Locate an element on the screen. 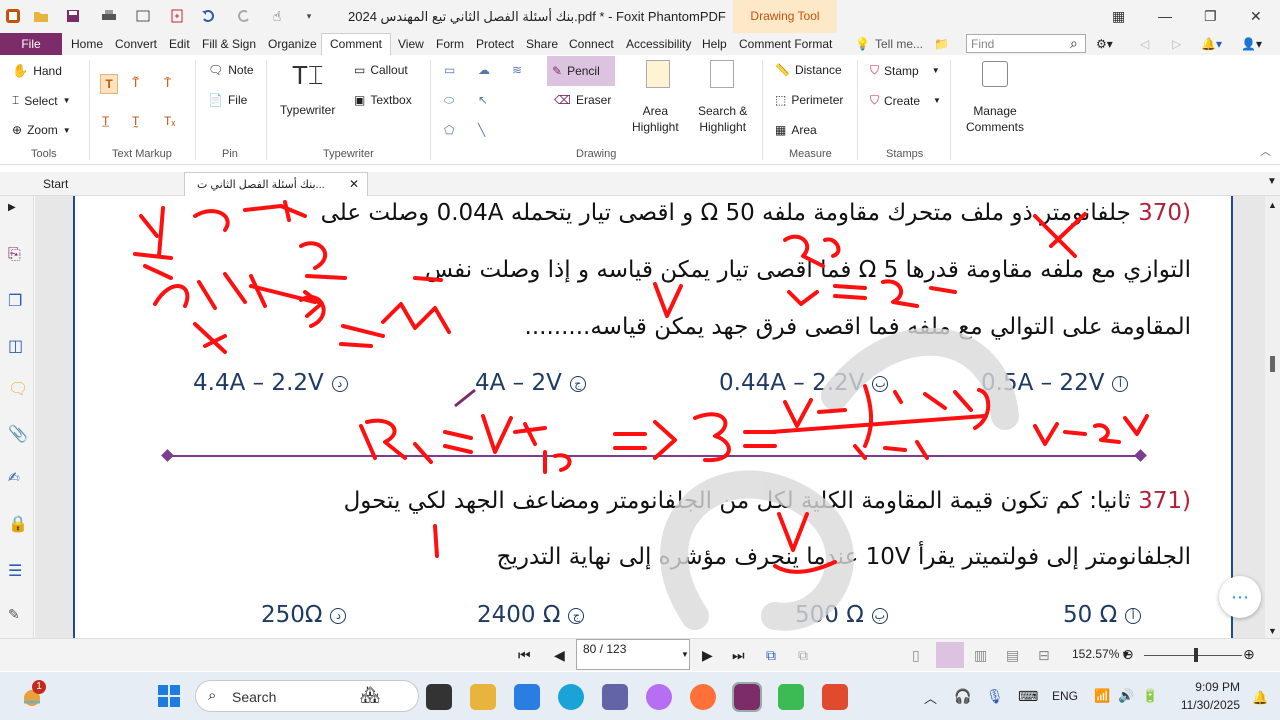  find-settings-icon: ⚙▾ is located at coordinates (1104, 44).